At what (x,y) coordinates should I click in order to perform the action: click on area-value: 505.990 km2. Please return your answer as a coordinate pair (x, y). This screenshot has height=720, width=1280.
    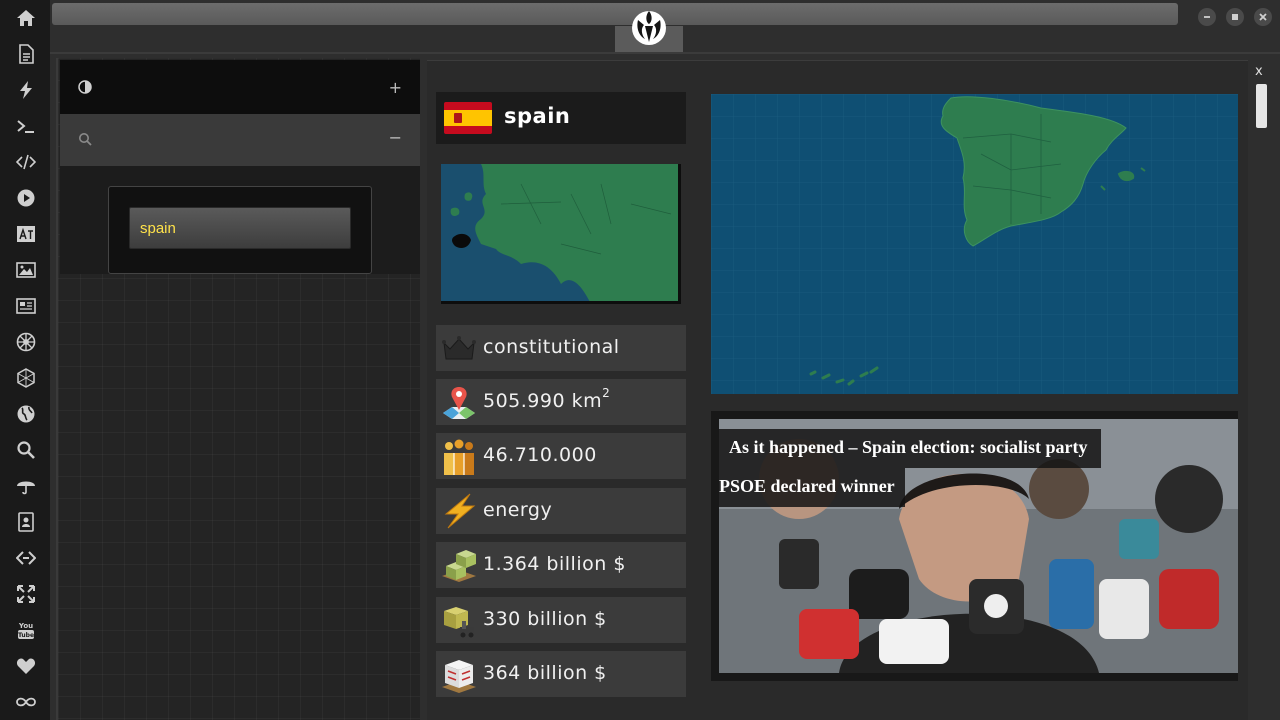
    Looking at the image, I should click on (547, 399).